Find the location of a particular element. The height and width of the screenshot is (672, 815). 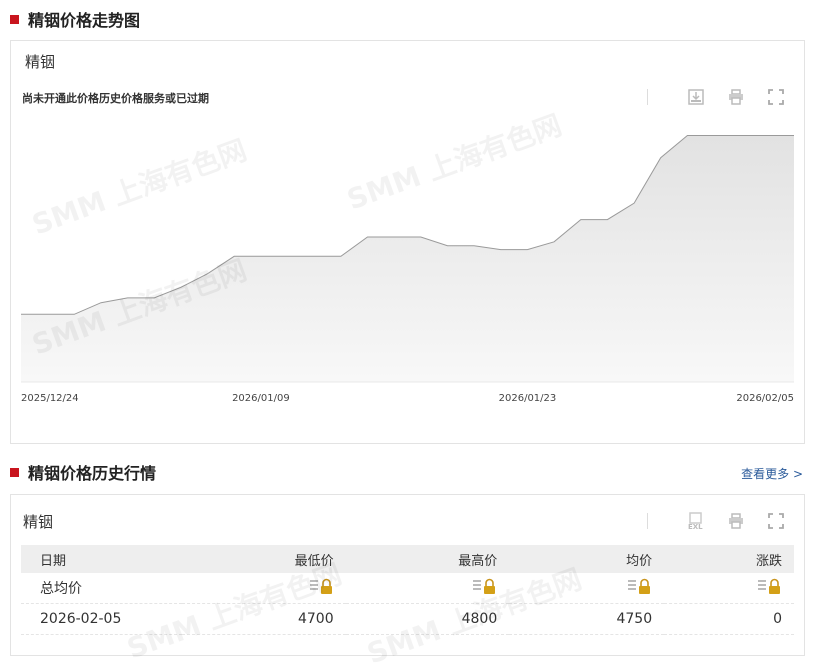

summary-row: 总均价 is located at coordinates (407, 588).